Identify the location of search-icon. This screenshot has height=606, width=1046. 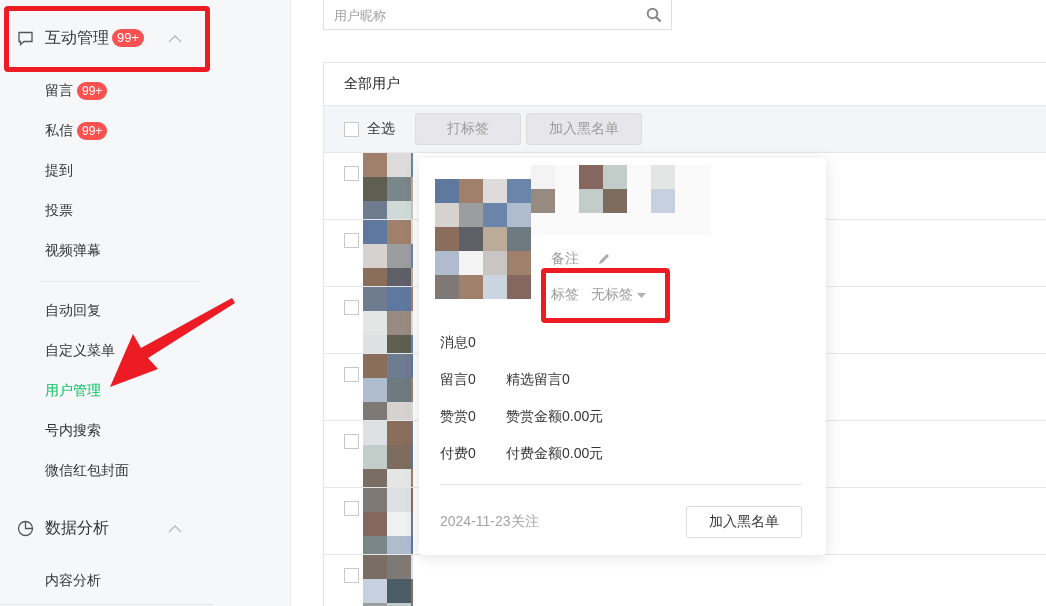
(654, 15).